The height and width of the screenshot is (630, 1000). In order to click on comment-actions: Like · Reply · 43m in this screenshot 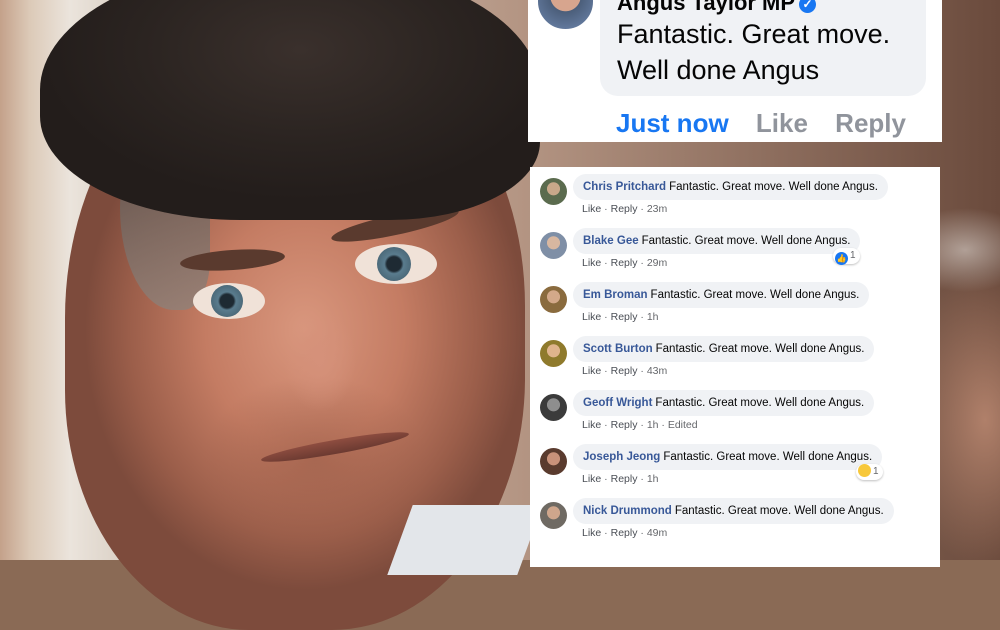, I will do `click(625, 371)`.